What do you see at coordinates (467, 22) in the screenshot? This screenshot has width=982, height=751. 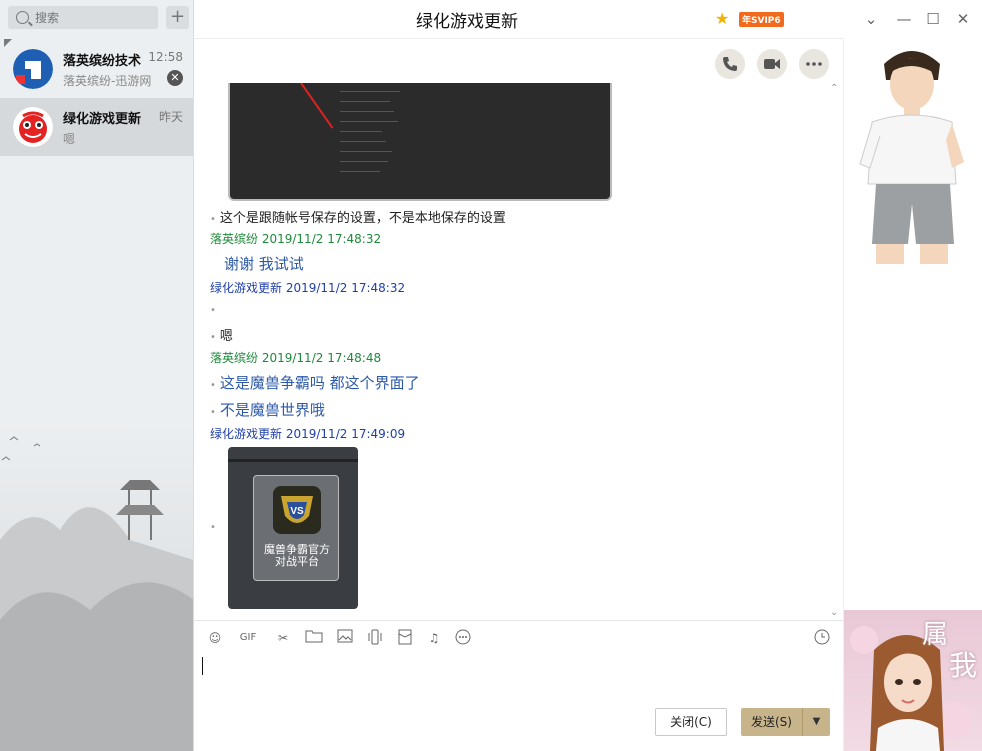 I see `window-title: 绿化游戏更新` at bounding box center [467, 22].